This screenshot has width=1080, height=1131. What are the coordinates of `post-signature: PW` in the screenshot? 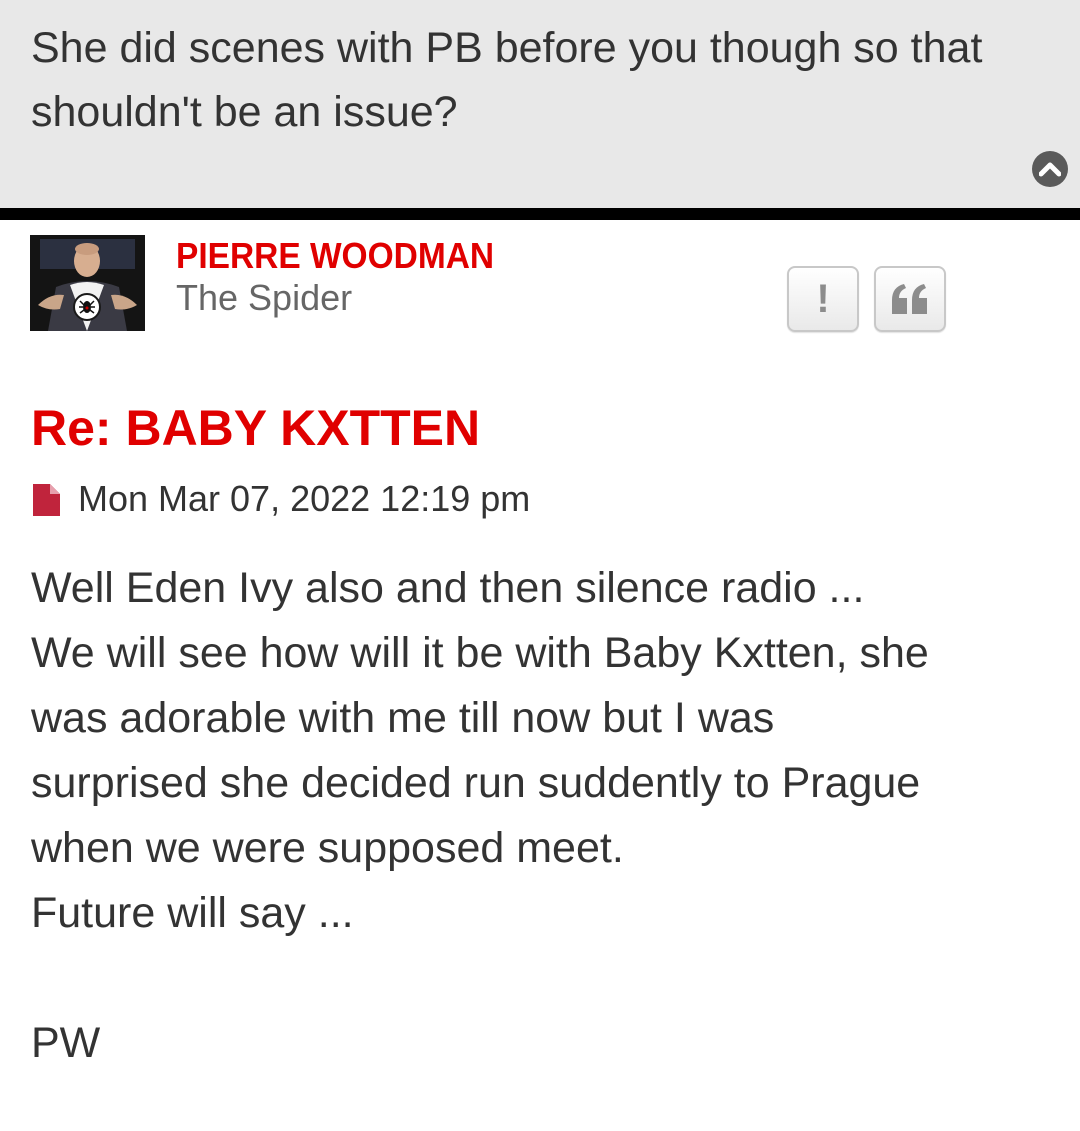 It's located at (66, 1043).